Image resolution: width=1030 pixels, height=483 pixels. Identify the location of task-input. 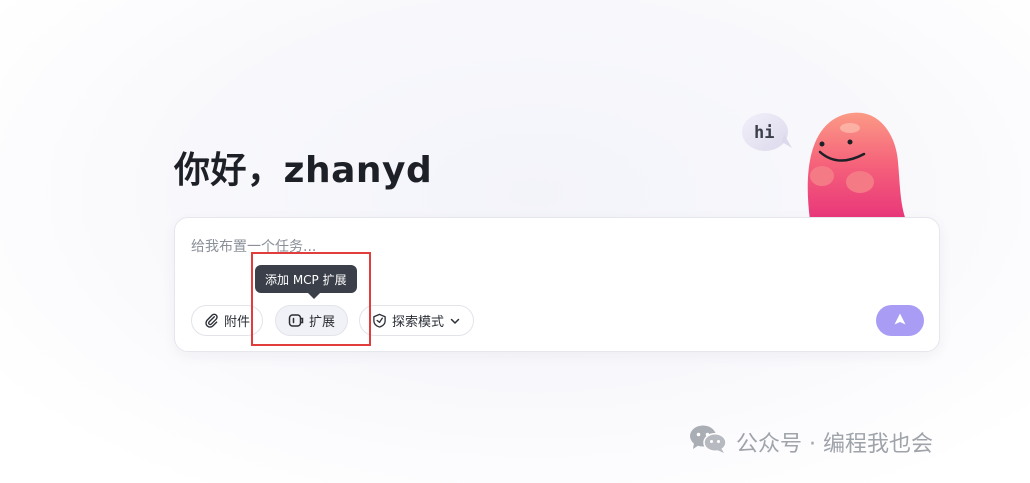
(541, 247).